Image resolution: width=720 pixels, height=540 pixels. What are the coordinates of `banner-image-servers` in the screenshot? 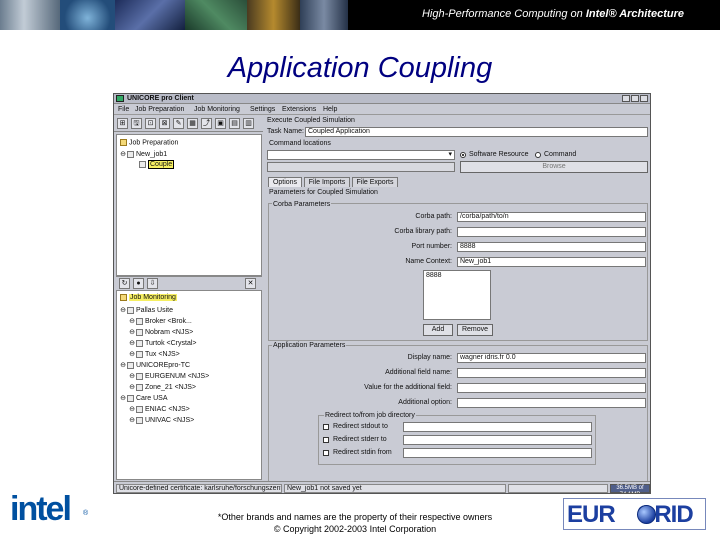 It's located at (30, 15).